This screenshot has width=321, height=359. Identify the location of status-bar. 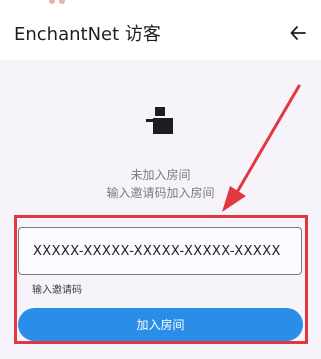
(160, 4).